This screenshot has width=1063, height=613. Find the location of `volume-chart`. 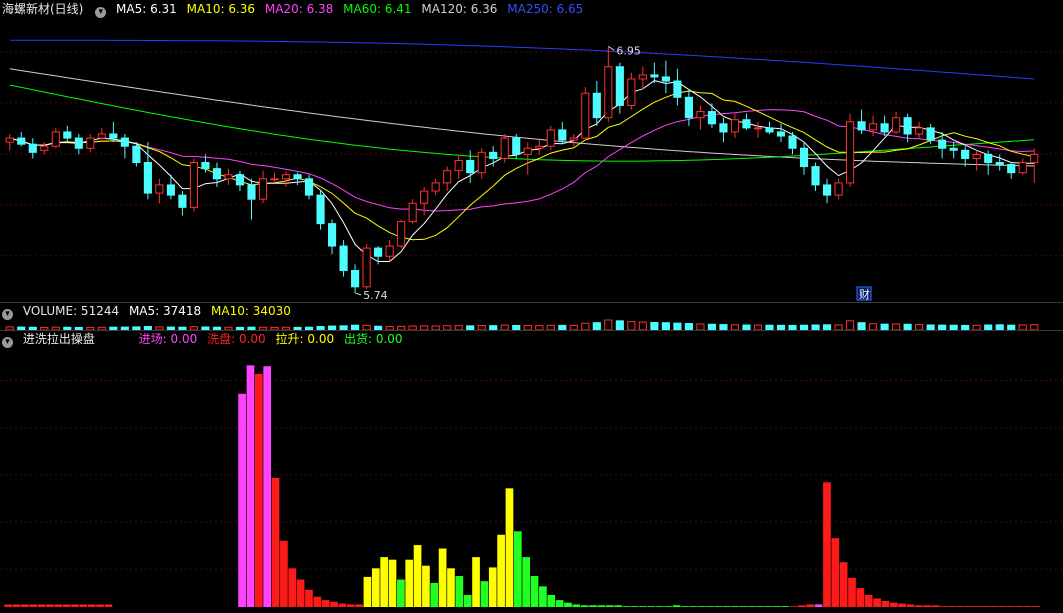

volume-chart is located at coordinates (531, 324).